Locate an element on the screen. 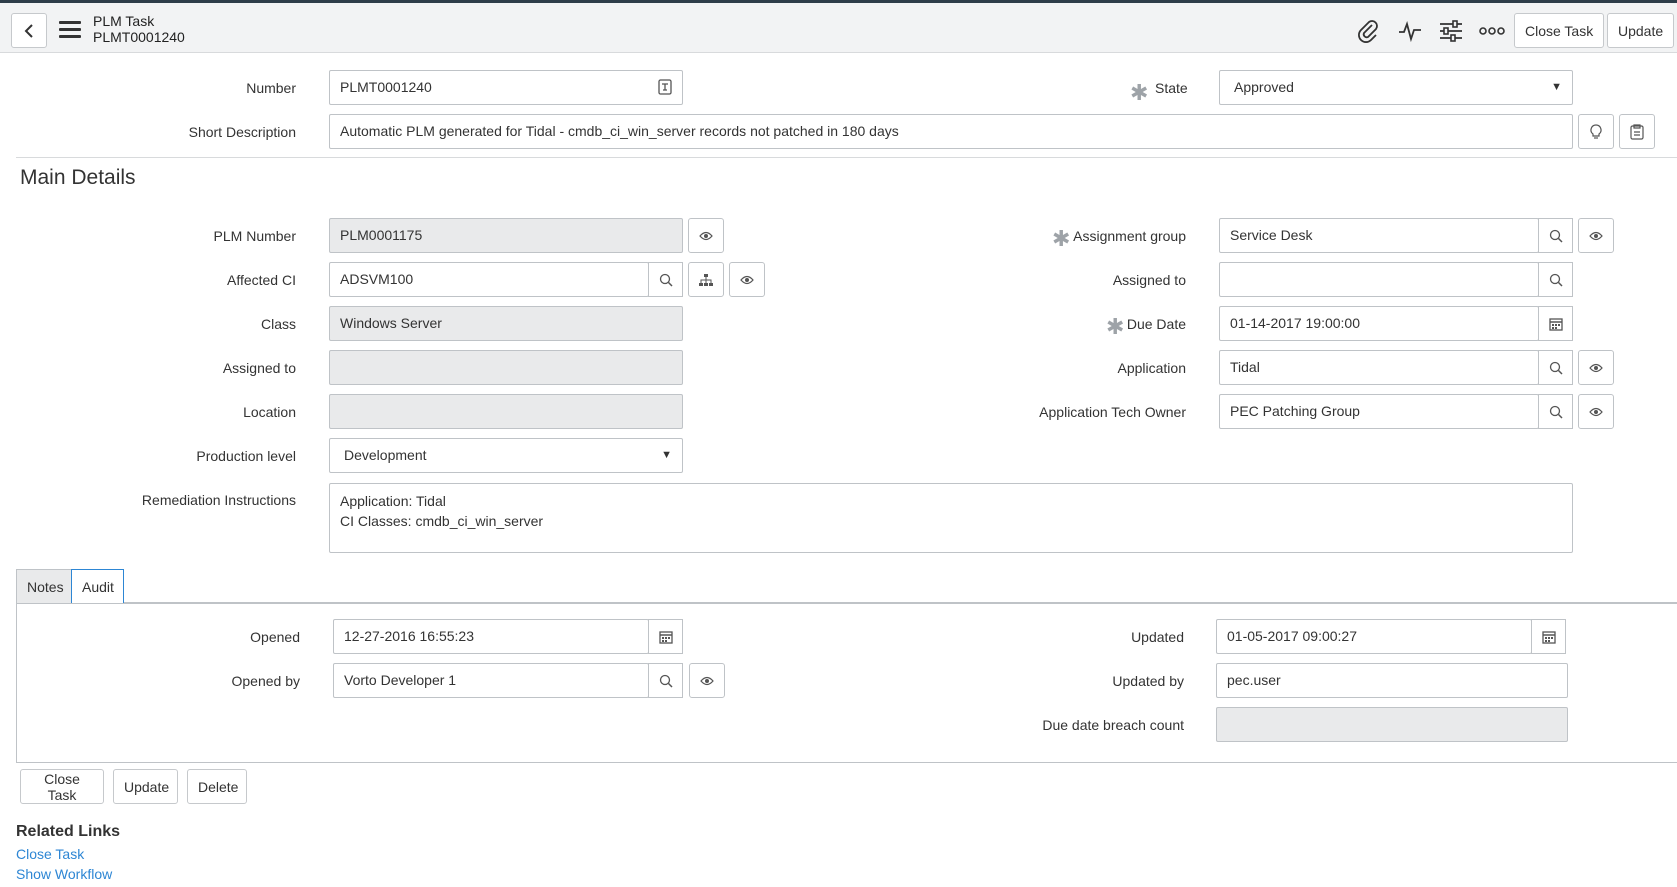 The image size is (1677, 887). opened-label: Opened is located at coordinates (275, 637).